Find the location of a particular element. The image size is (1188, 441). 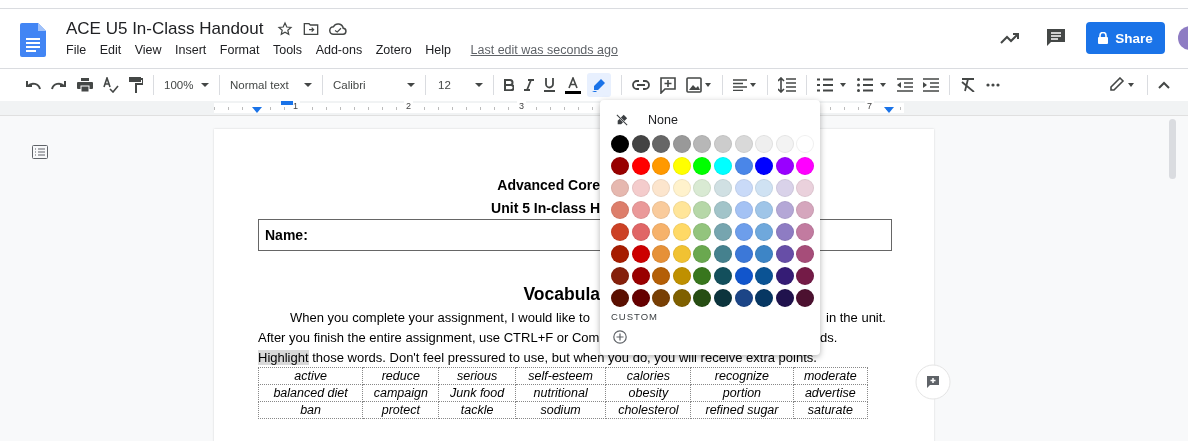

add-comment-icon is located at coordinates (668, 85).